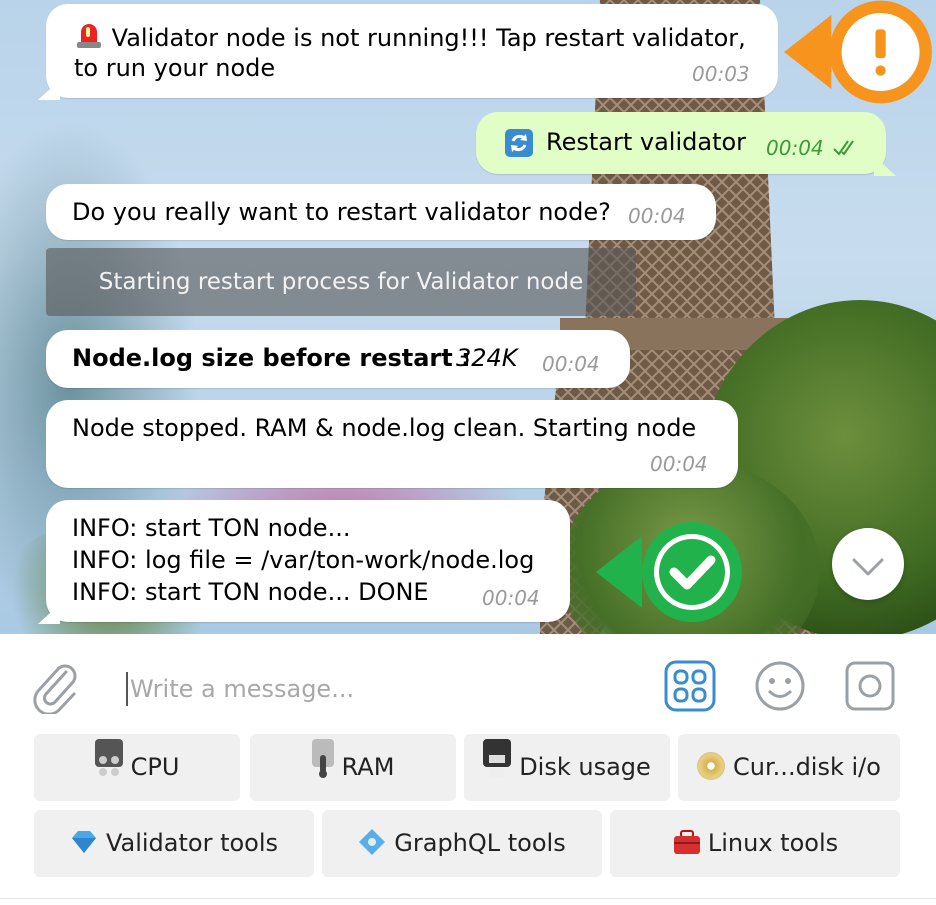 Image resolution: width=936 pixels, height=905 pixels. Describe the element at coordinates (807, 767) in the screenshot. I see `keyboard-button-label: Cur...disk i/o` at that location.